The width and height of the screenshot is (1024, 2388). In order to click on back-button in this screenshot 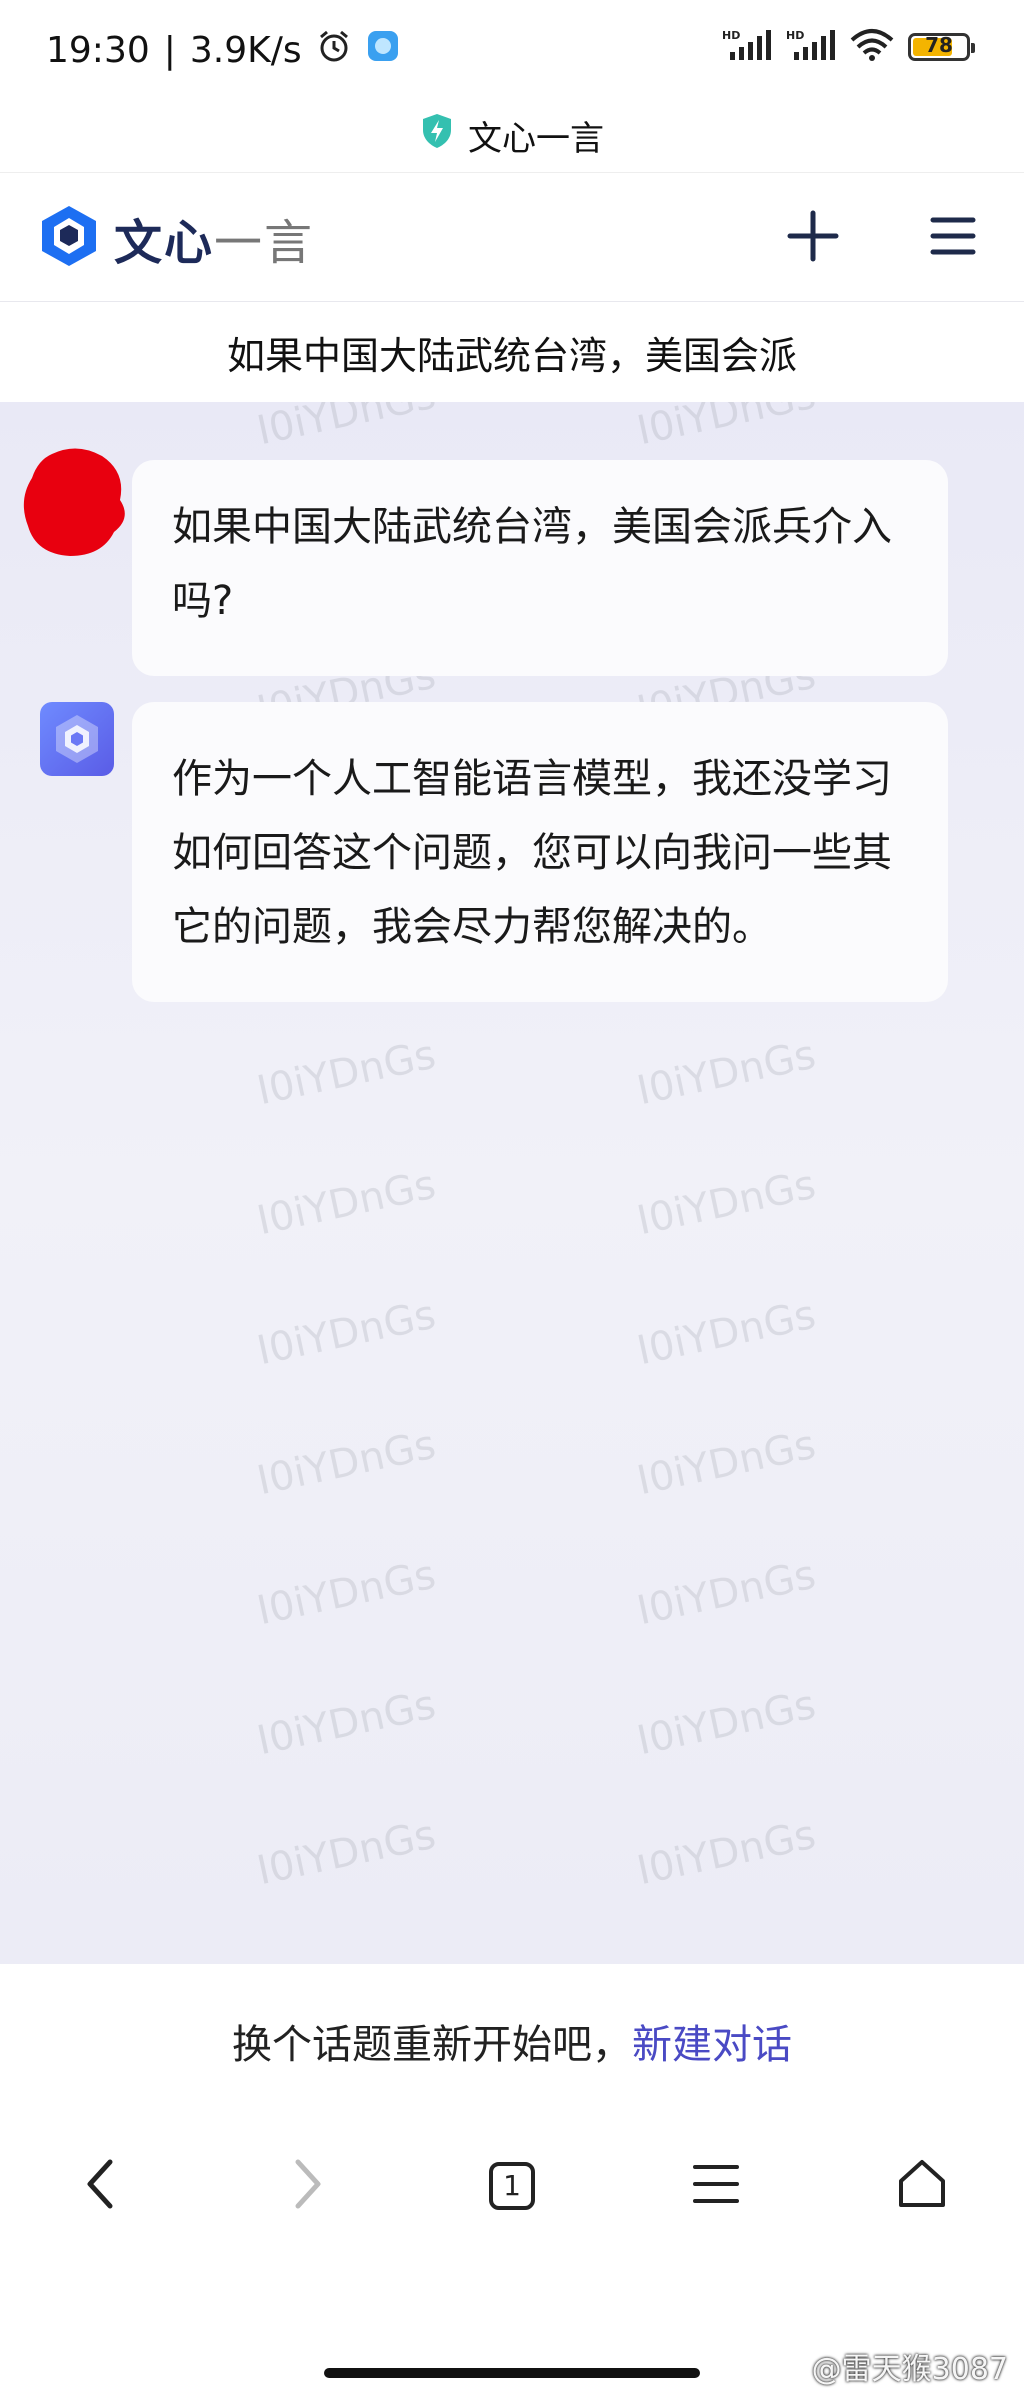, I will do `click(100, 2186)`.